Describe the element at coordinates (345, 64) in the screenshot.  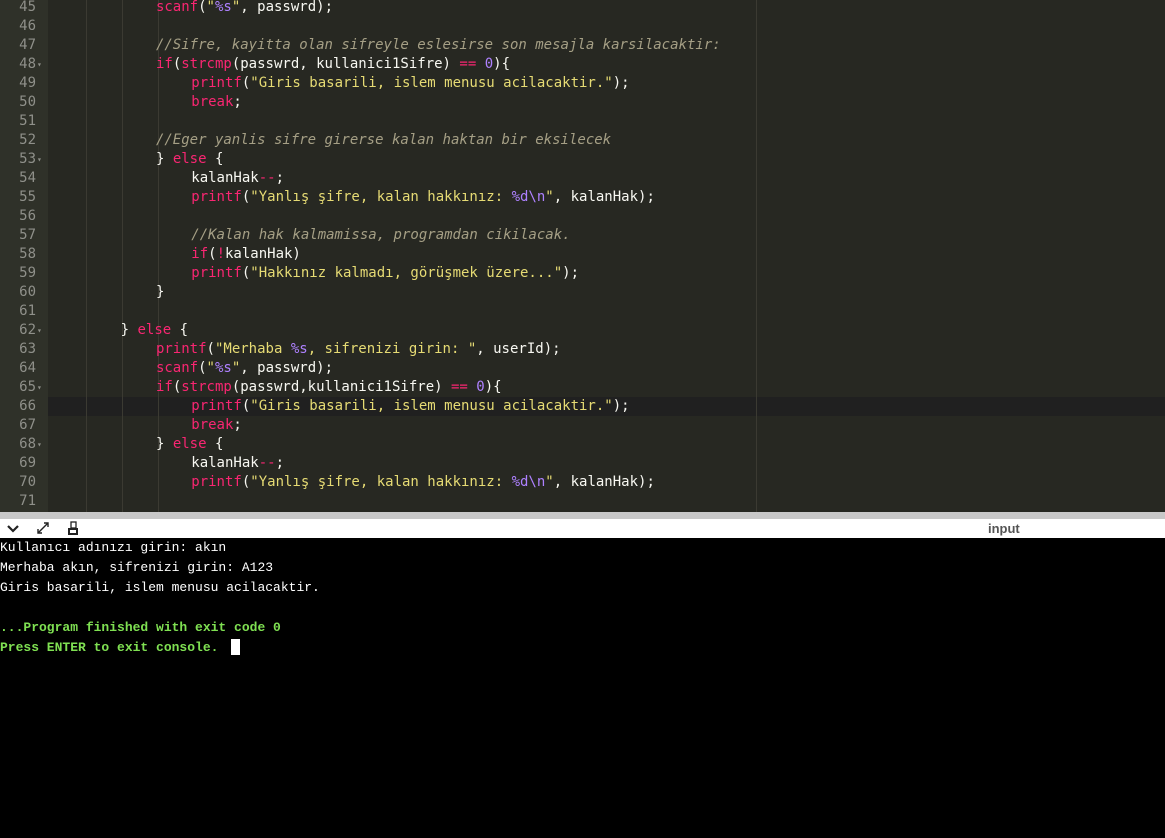
I see `code-token: (passwrd, kullanici1Sifre)` at that location.